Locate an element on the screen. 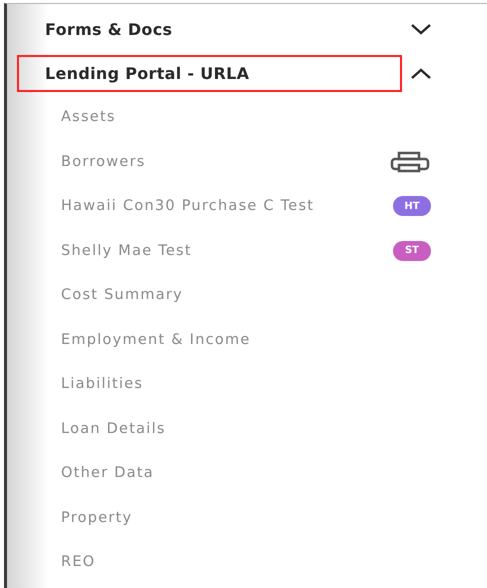 The image size is (487, 588). chevron-up-icon is located at coordinates (421, 73).